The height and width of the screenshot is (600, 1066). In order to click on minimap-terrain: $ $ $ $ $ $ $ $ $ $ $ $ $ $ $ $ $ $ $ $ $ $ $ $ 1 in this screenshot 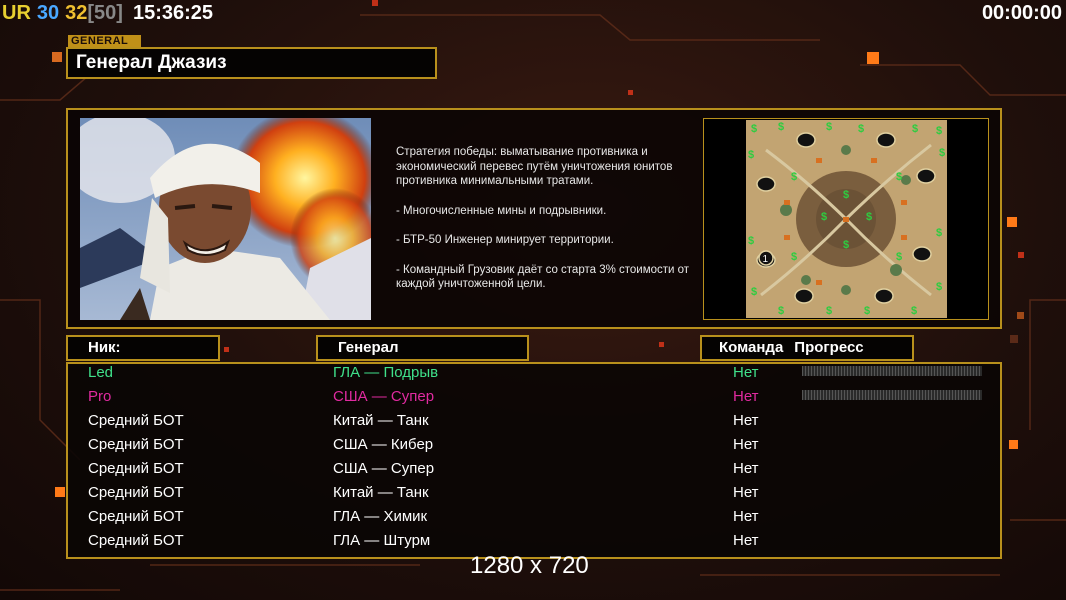, I will do `click(846, 219)`.